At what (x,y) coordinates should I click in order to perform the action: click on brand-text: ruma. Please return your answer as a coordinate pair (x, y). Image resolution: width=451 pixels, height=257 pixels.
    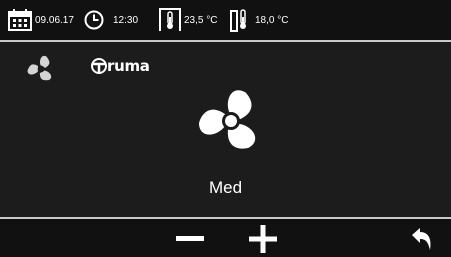
    Looking at the image, I should click on (128, 66).